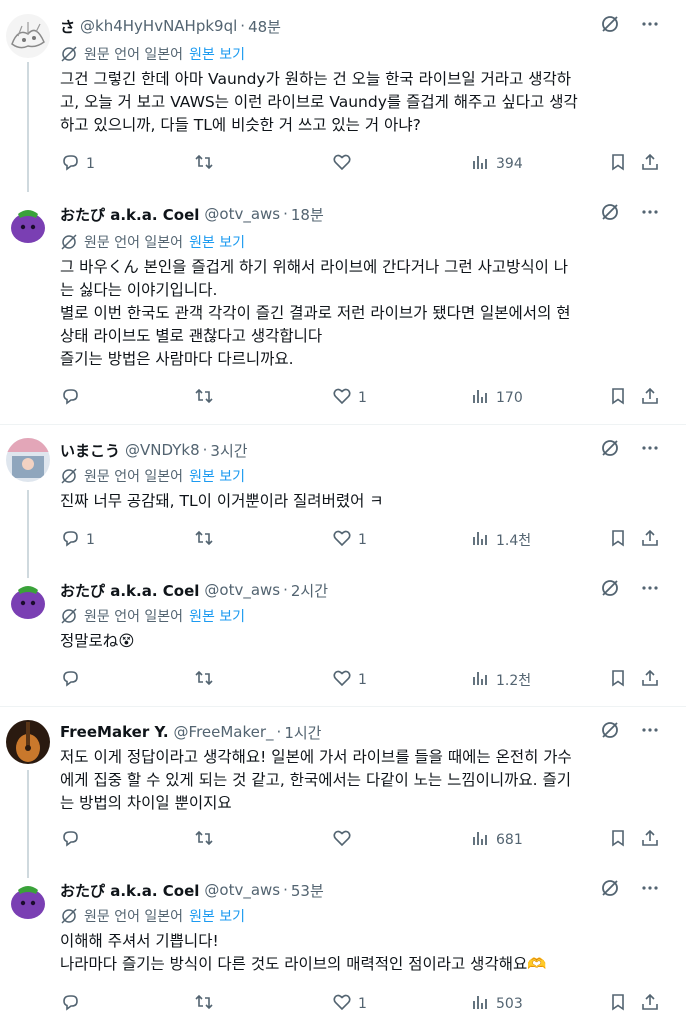 This screenshot has height=1024, width=686. What do you see at coordinates (97, 641) in the screenshot?
I see `tweet-line: 정말로ね😵` at bounding box center [97, 641].